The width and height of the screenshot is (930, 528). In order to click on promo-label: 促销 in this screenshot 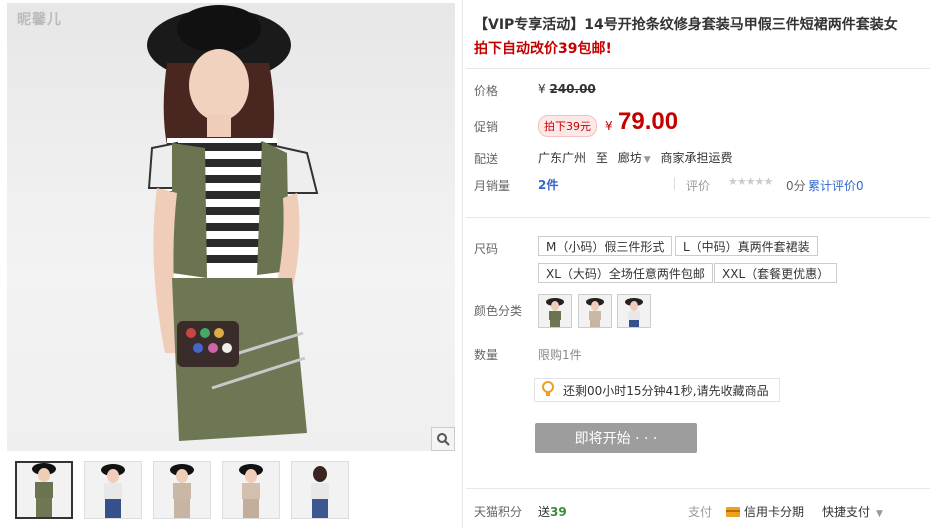, I will do `click(486, 127)`.